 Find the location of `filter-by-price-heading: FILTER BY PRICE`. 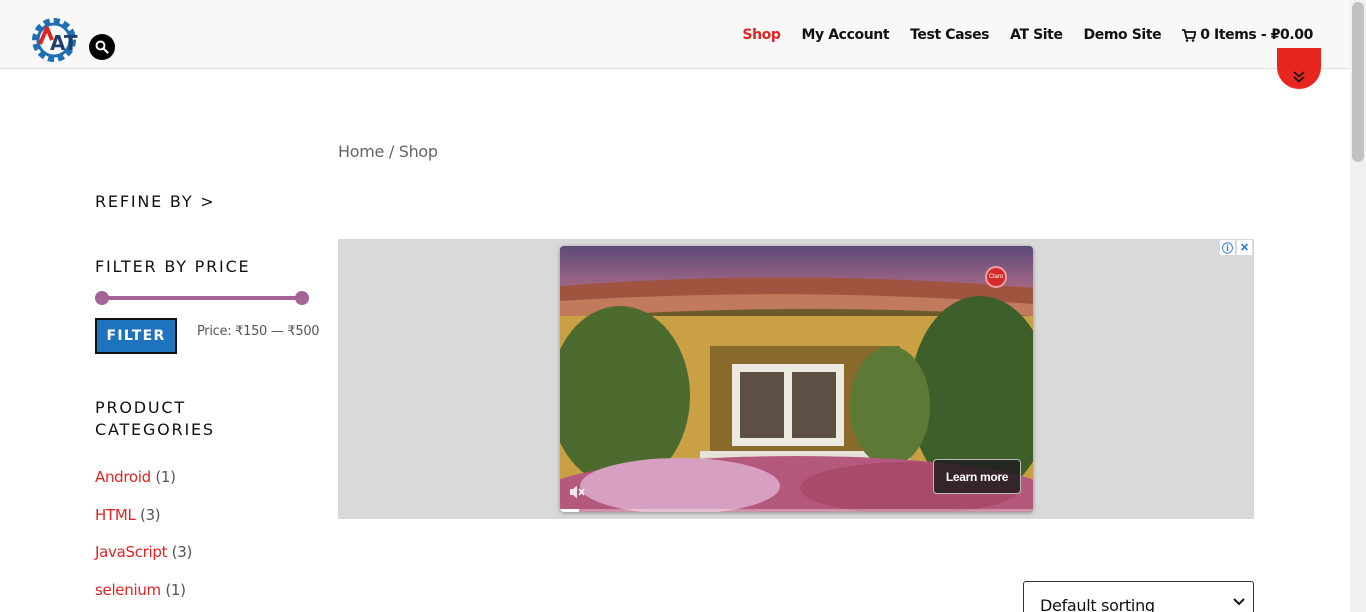

filter-by-price-heading: FILTER BY PRICE is located at coordinates (173, 266).